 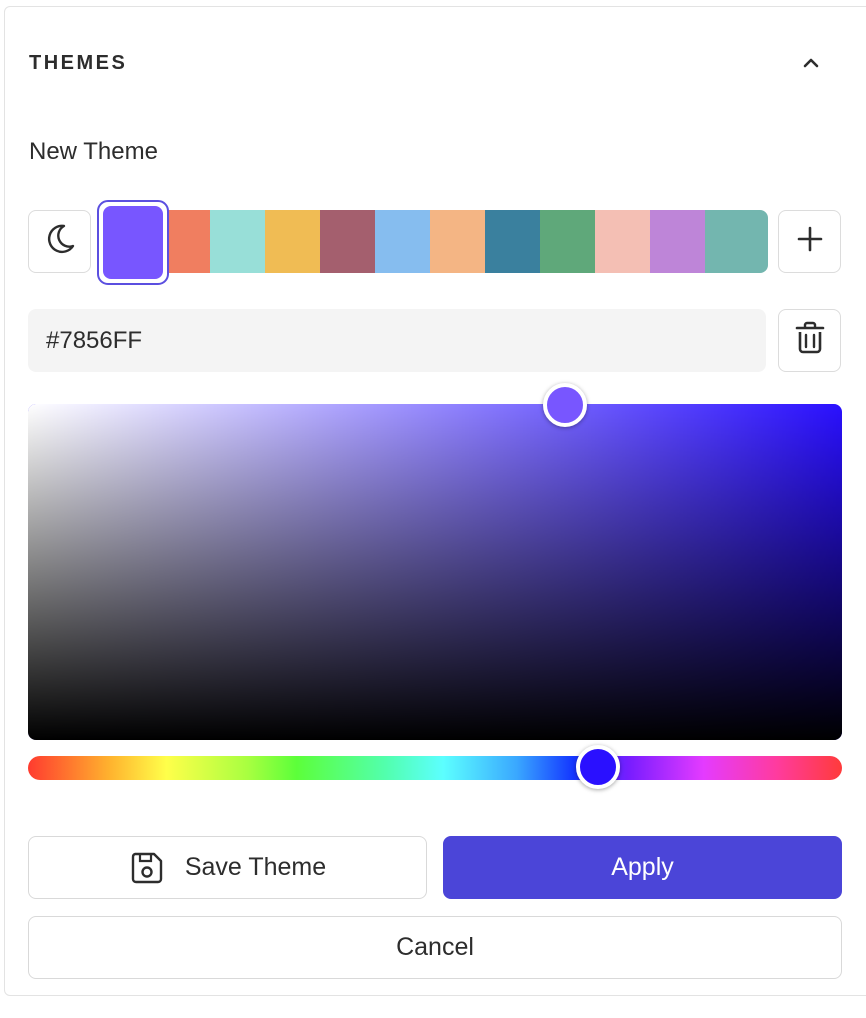 I want to click on selected-swatch, so click(x=133, y=242).